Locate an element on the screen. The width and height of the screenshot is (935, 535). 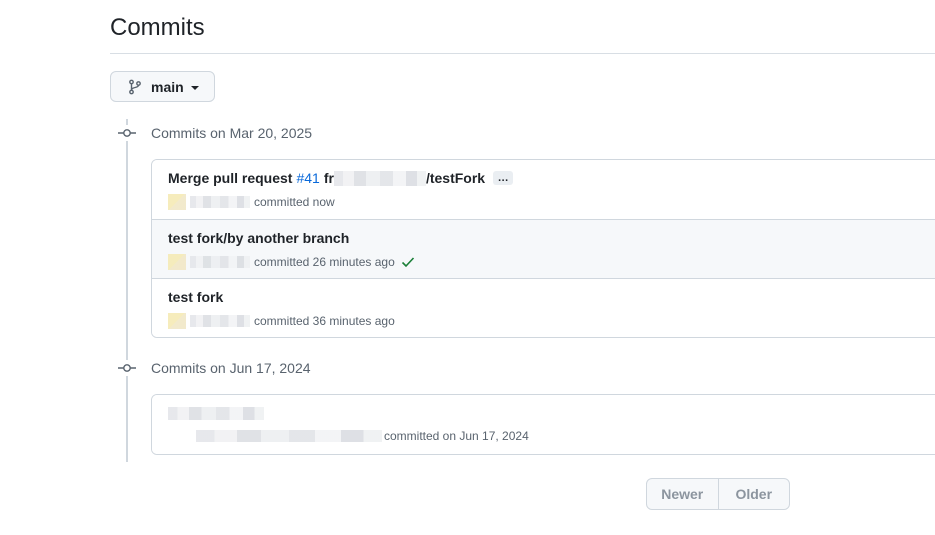
commit-meta: committed 26 minutes ago is located at coordinates (291, 262).